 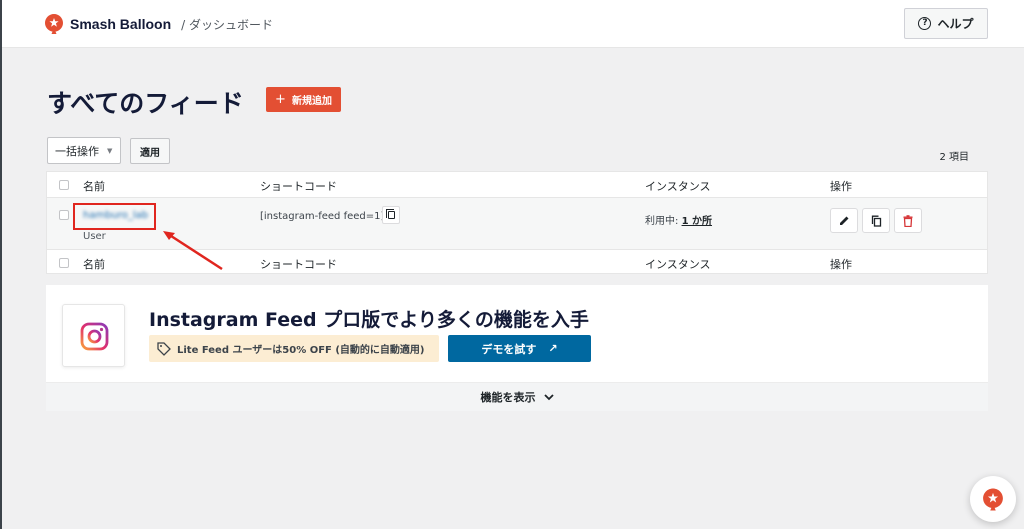 I want to click on column-instances: インスタンス, so click(x=678, y=186).